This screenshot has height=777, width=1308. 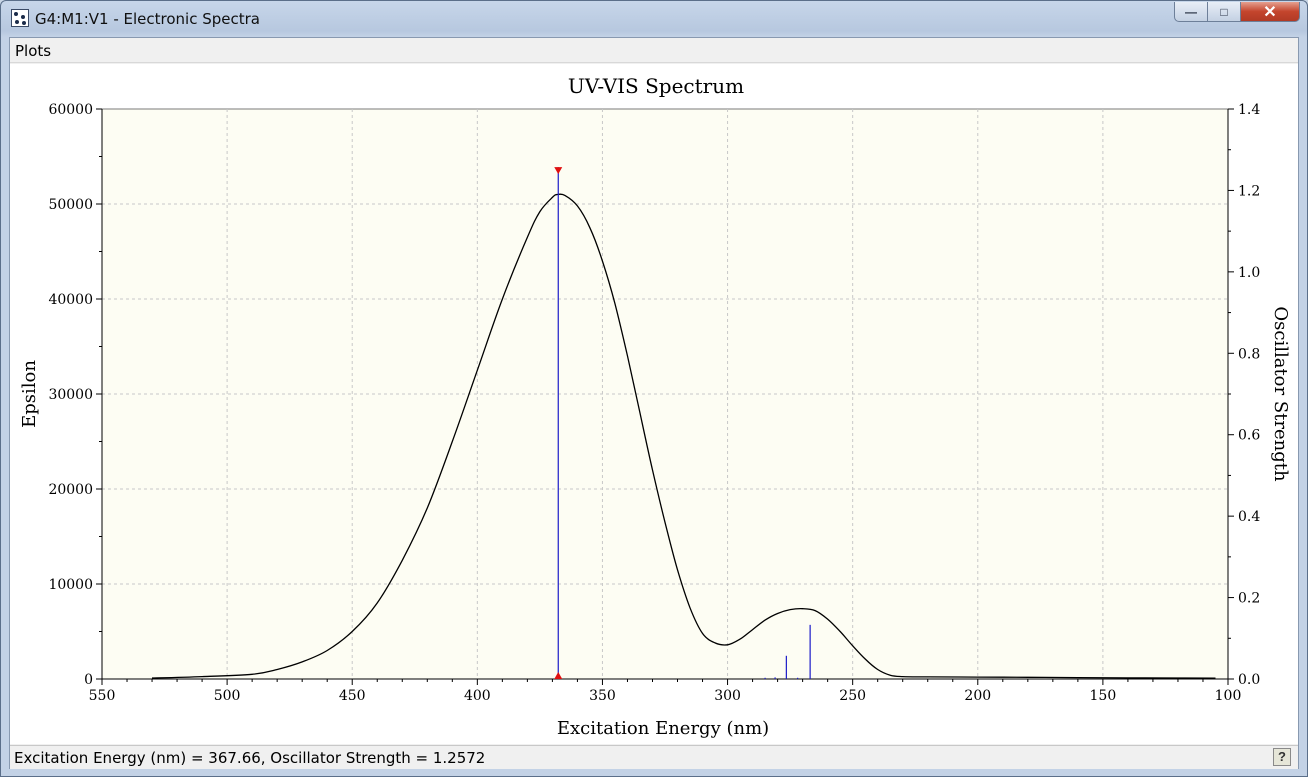 What do you see at coordinates (70, 300) in the screenshot?
I see `y-tick-label: 40000` at bounding box center [70, 300].